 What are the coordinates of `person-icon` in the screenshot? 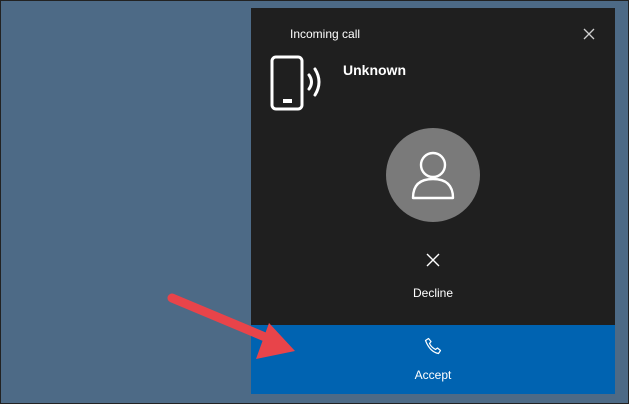 It's located at (433, 175).